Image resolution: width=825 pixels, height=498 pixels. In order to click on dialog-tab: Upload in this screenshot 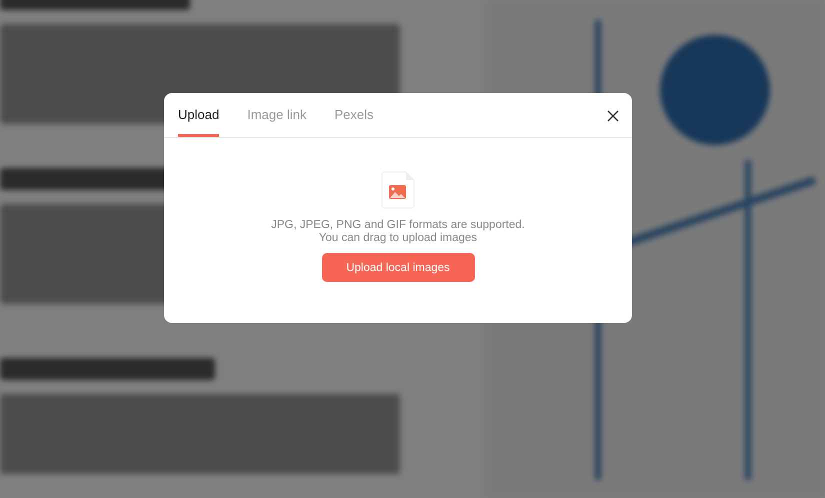, I will do `click(199, 115)`.